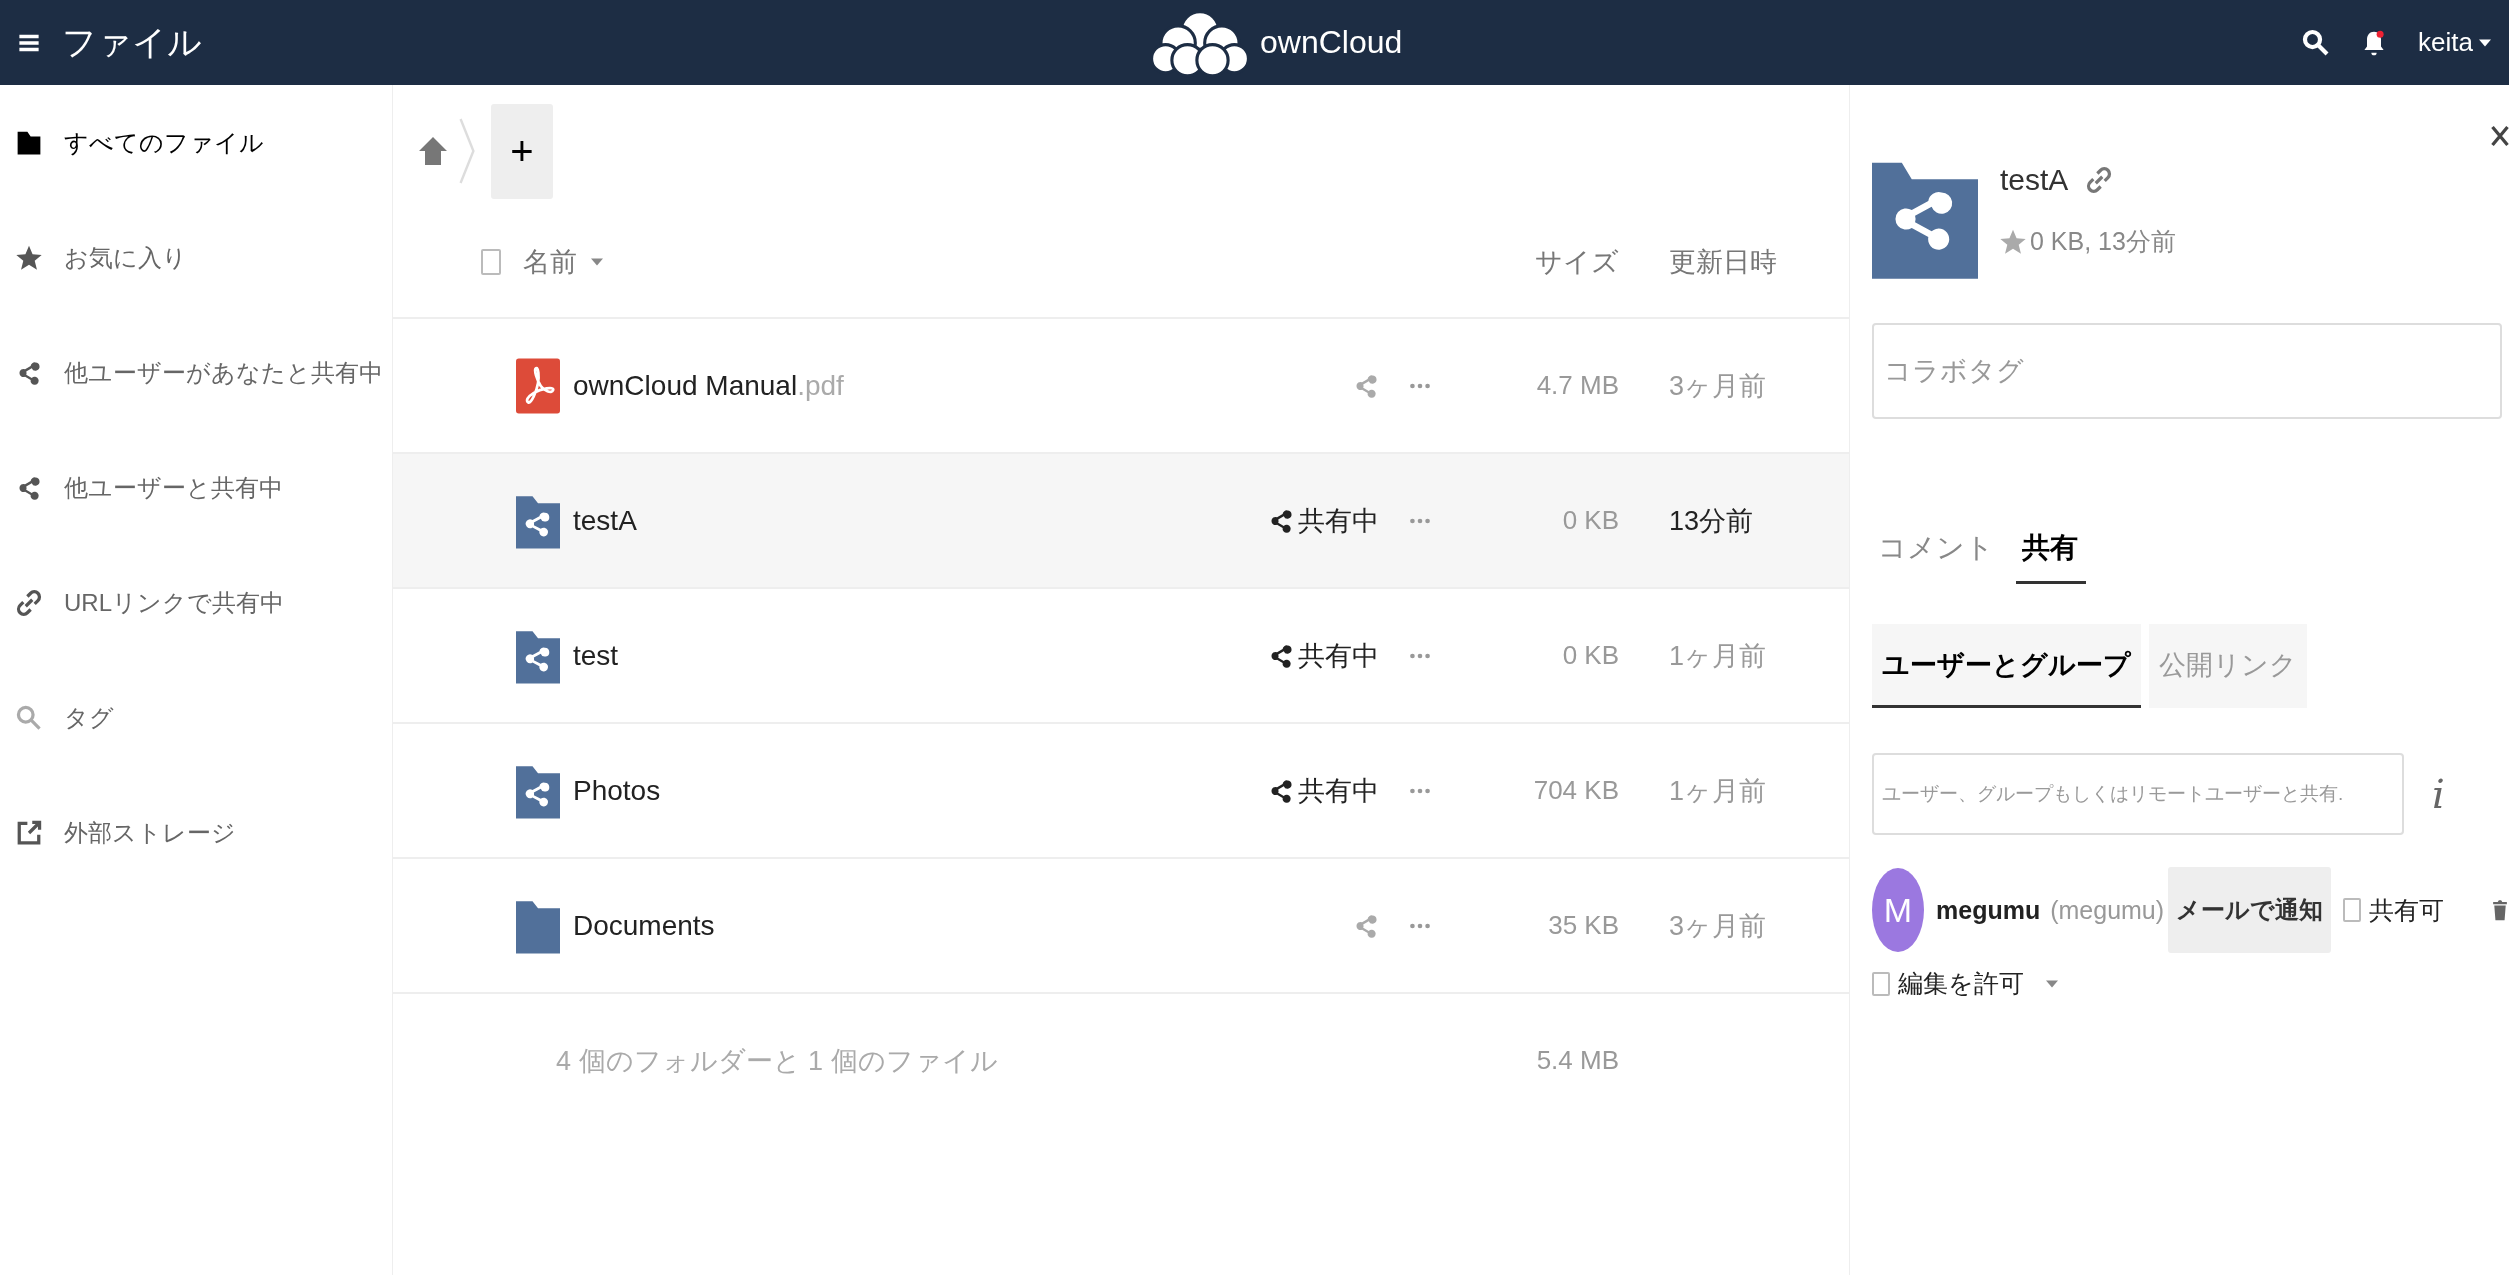 Image resolution: width=2509 pixels, height=1275 pixels. Describe the element at coordinates (2250, 910) in the screenshot. I see `notify-by-mail-button: メールで通知` at that location.